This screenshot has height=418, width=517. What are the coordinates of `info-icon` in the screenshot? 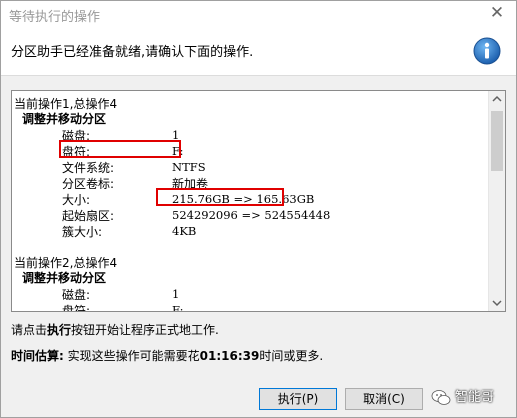 It's located at (487, 51).